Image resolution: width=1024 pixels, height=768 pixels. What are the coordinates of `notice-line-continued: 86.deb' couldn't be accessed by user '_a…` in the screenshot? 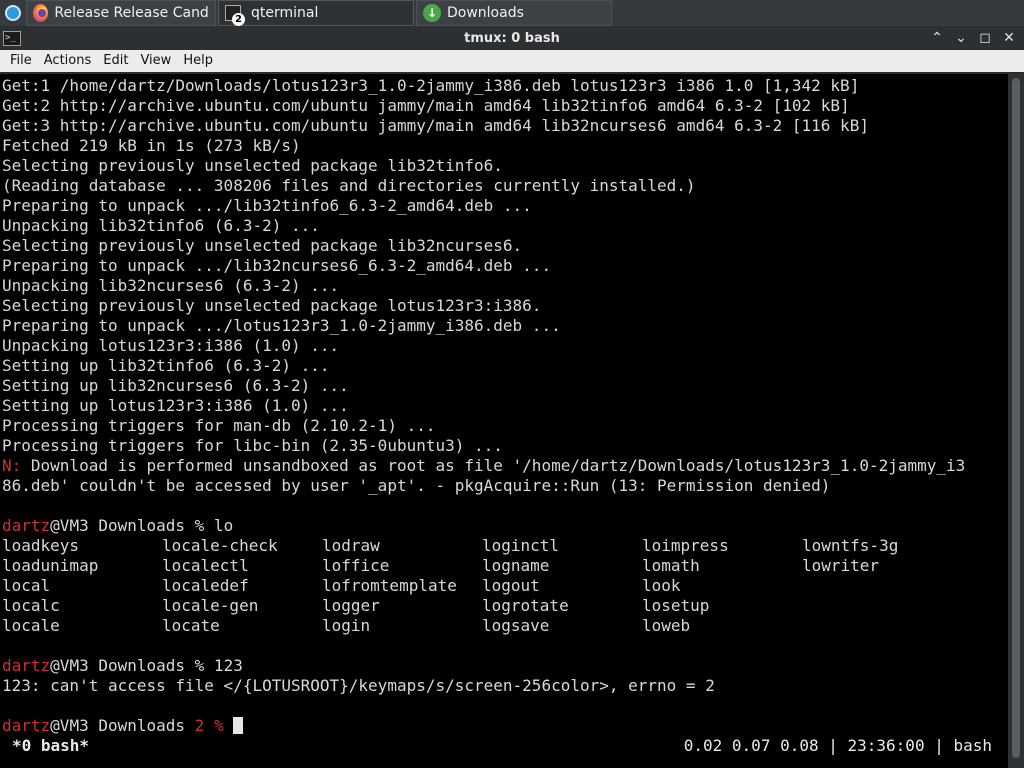 It's located at (416, 485).